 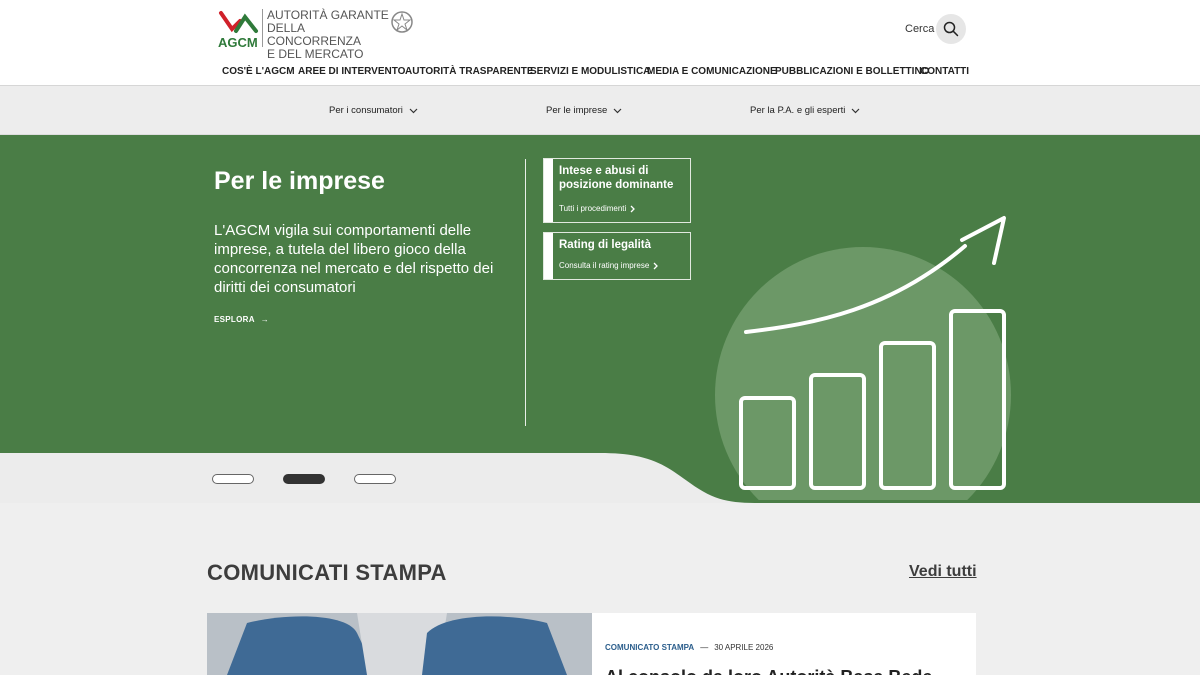 I want to click on press-release-meta: COMUNICATO STAMPA — 30 APRILE 2026, so click(x=689, y=647).